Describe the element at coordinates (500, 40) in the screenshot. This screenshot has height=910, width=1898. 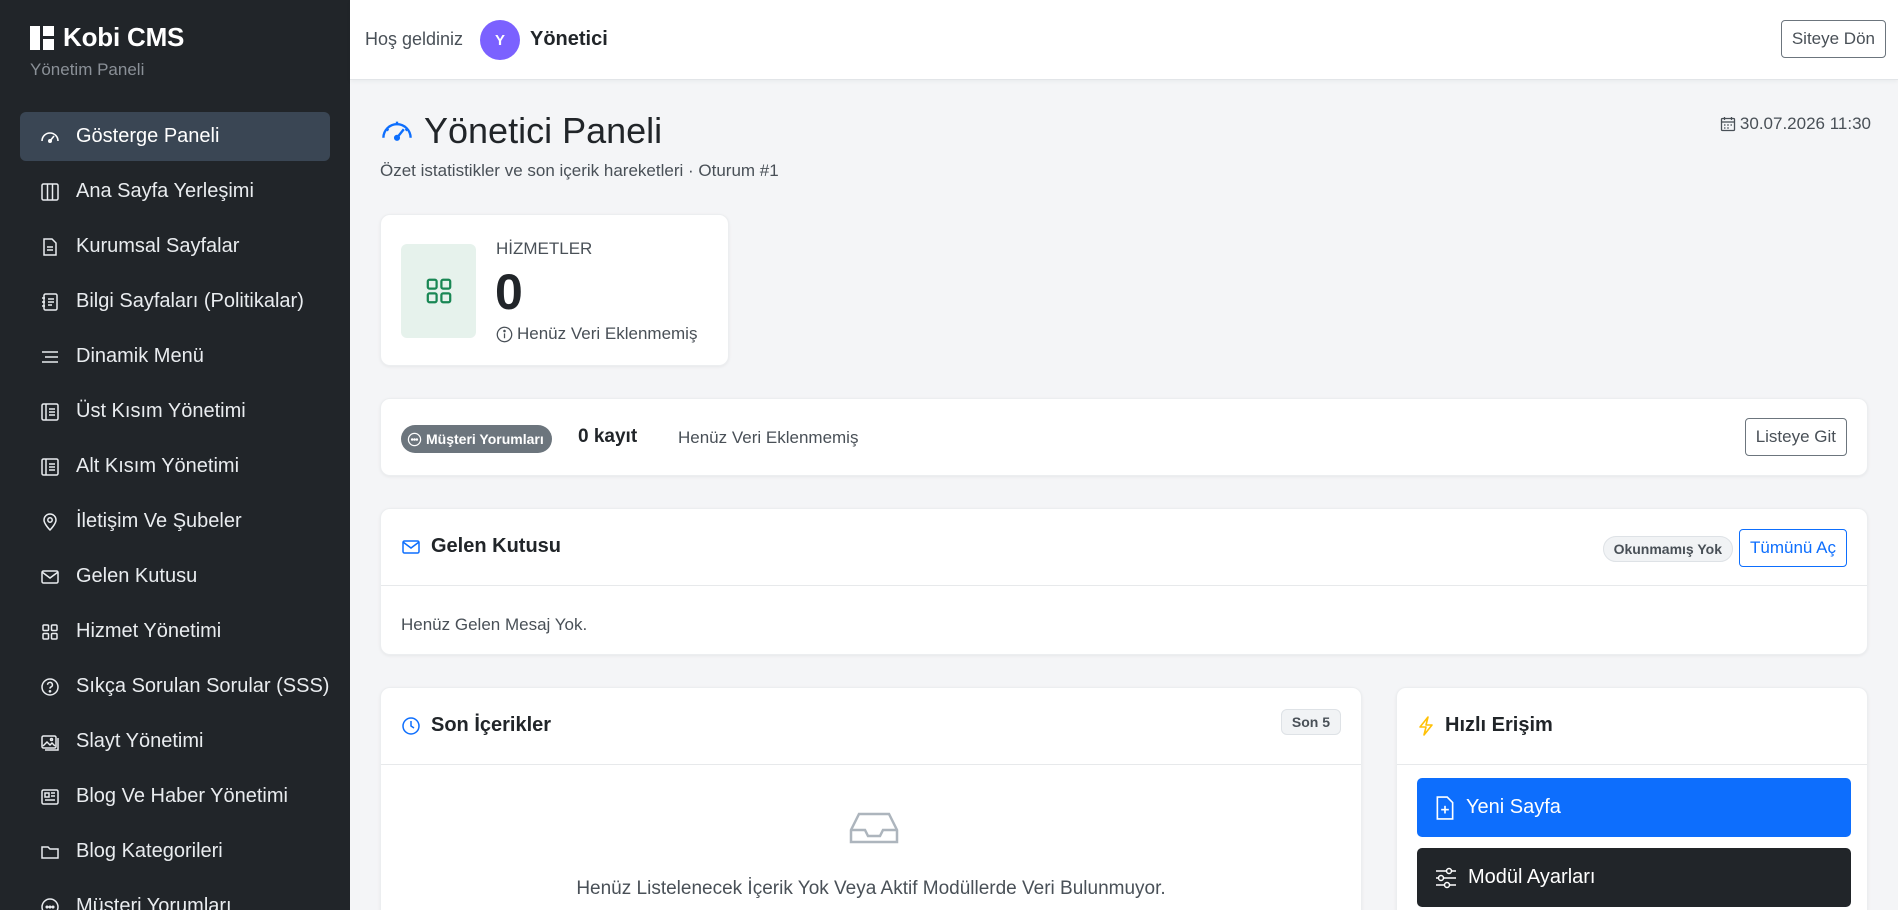
I see `avatar: Y` at that location.